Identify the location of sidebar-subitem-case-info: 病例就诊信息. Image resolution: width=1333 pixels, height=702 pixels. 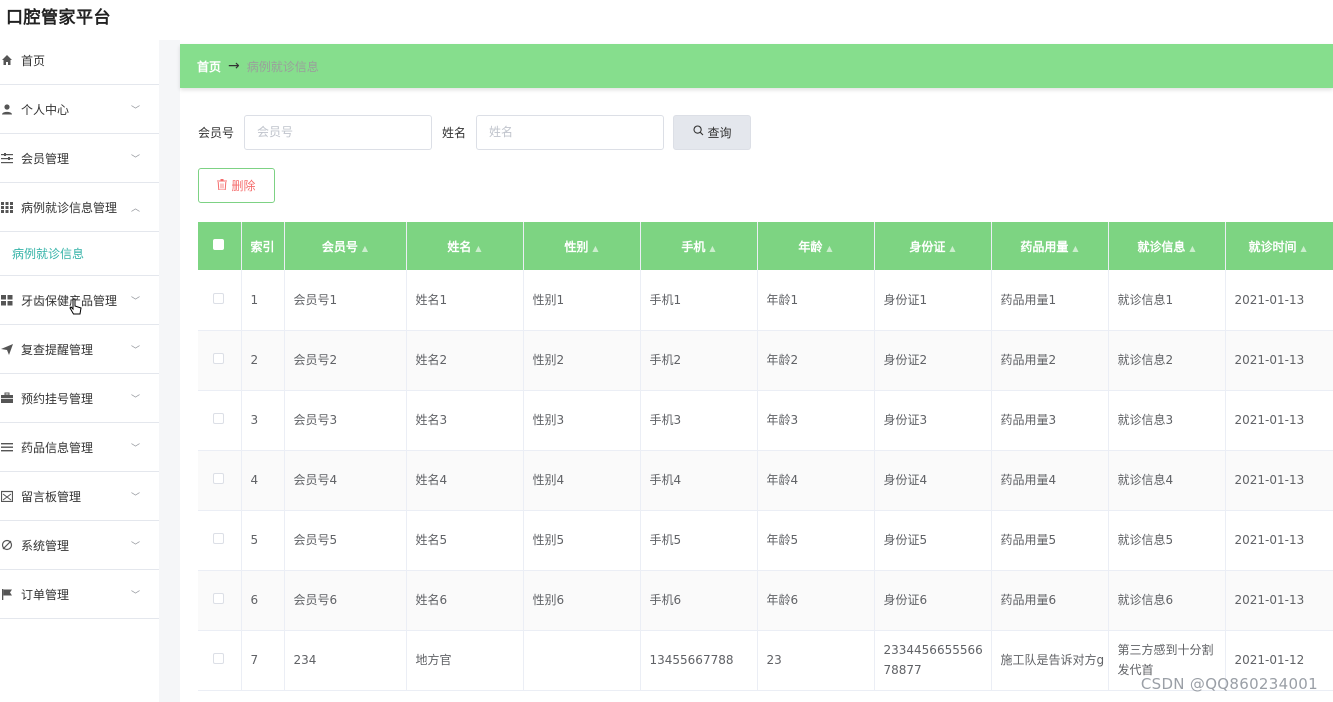
(79, 254).